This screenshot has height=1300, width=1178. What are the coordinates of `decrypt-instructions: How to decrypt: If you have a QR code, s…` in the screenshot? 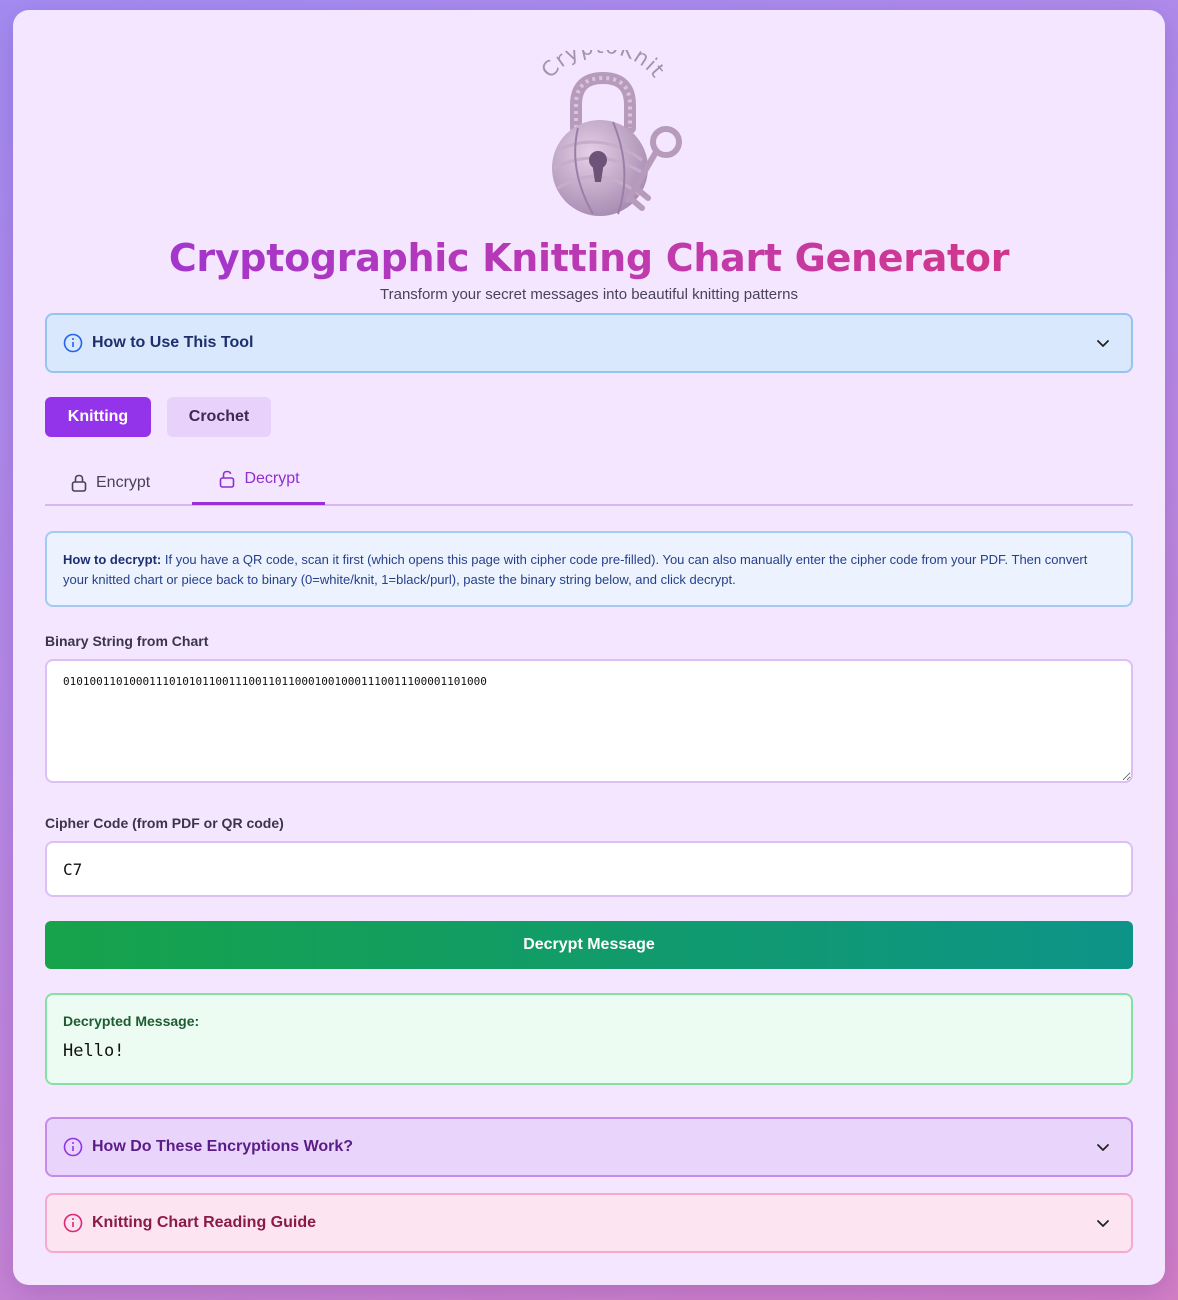 It's located at (589, 569).